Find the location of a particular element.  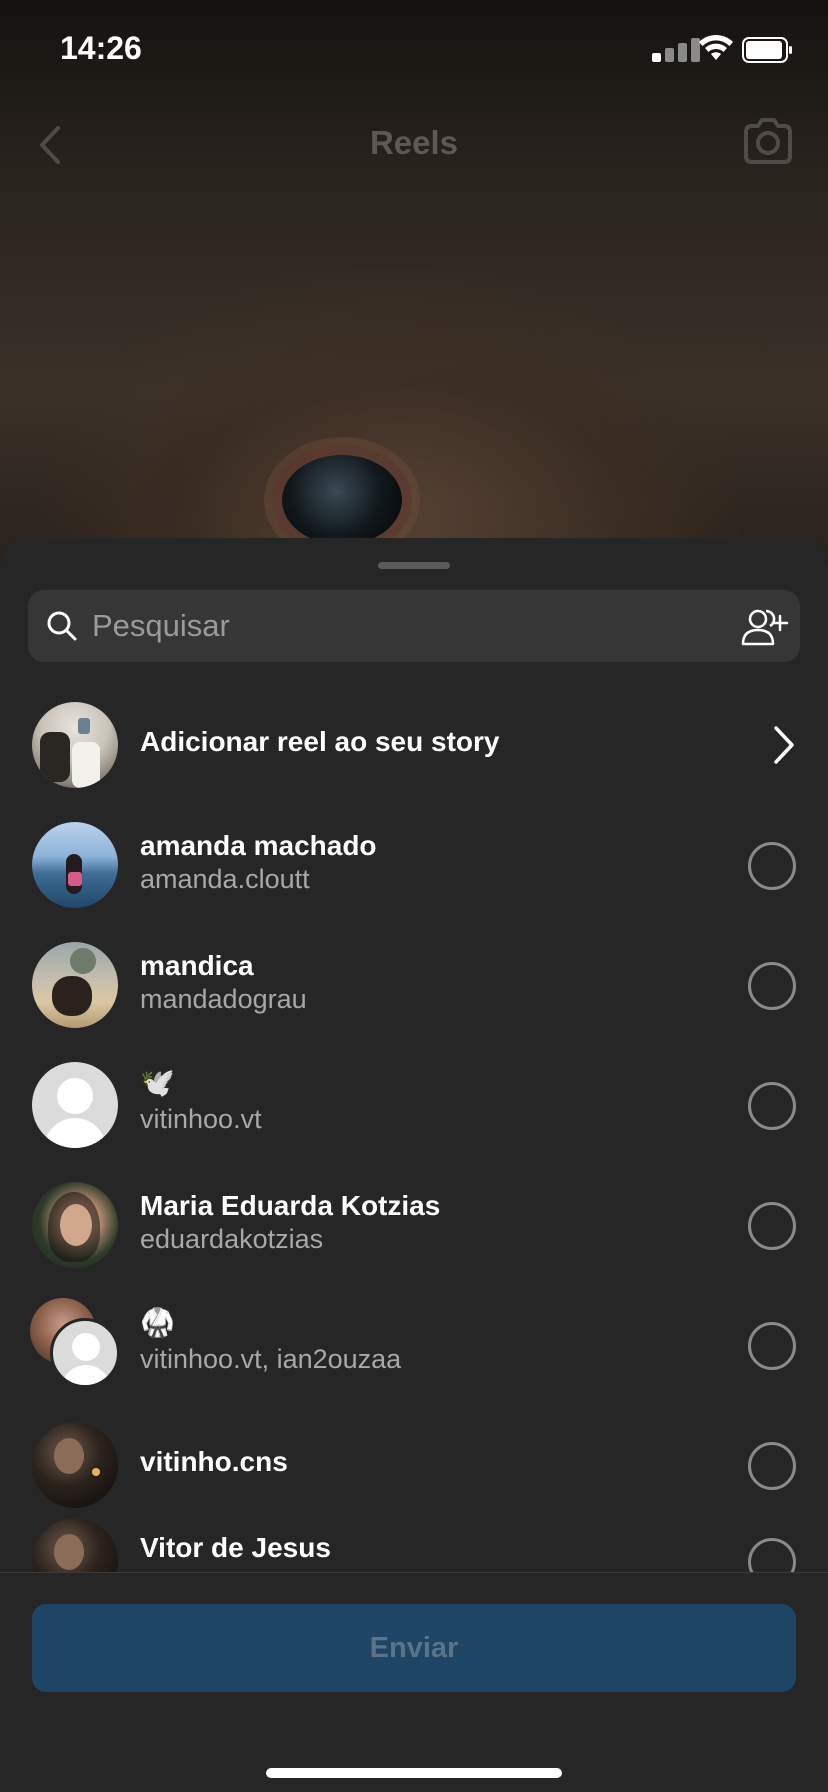

list-item: Vitor de Jesus is located at coordinates (414, 1545).